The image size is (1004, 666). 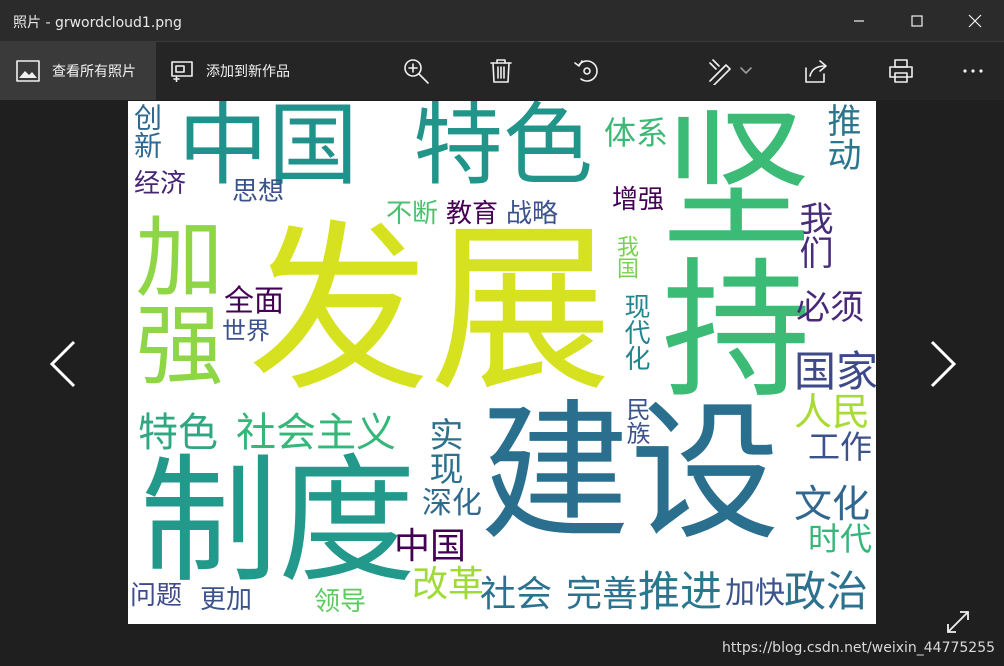 What do you see at coordinates (835, 371) in the screenshot?
I see `word-guojia: 国家` at bounding box center [835, 371].